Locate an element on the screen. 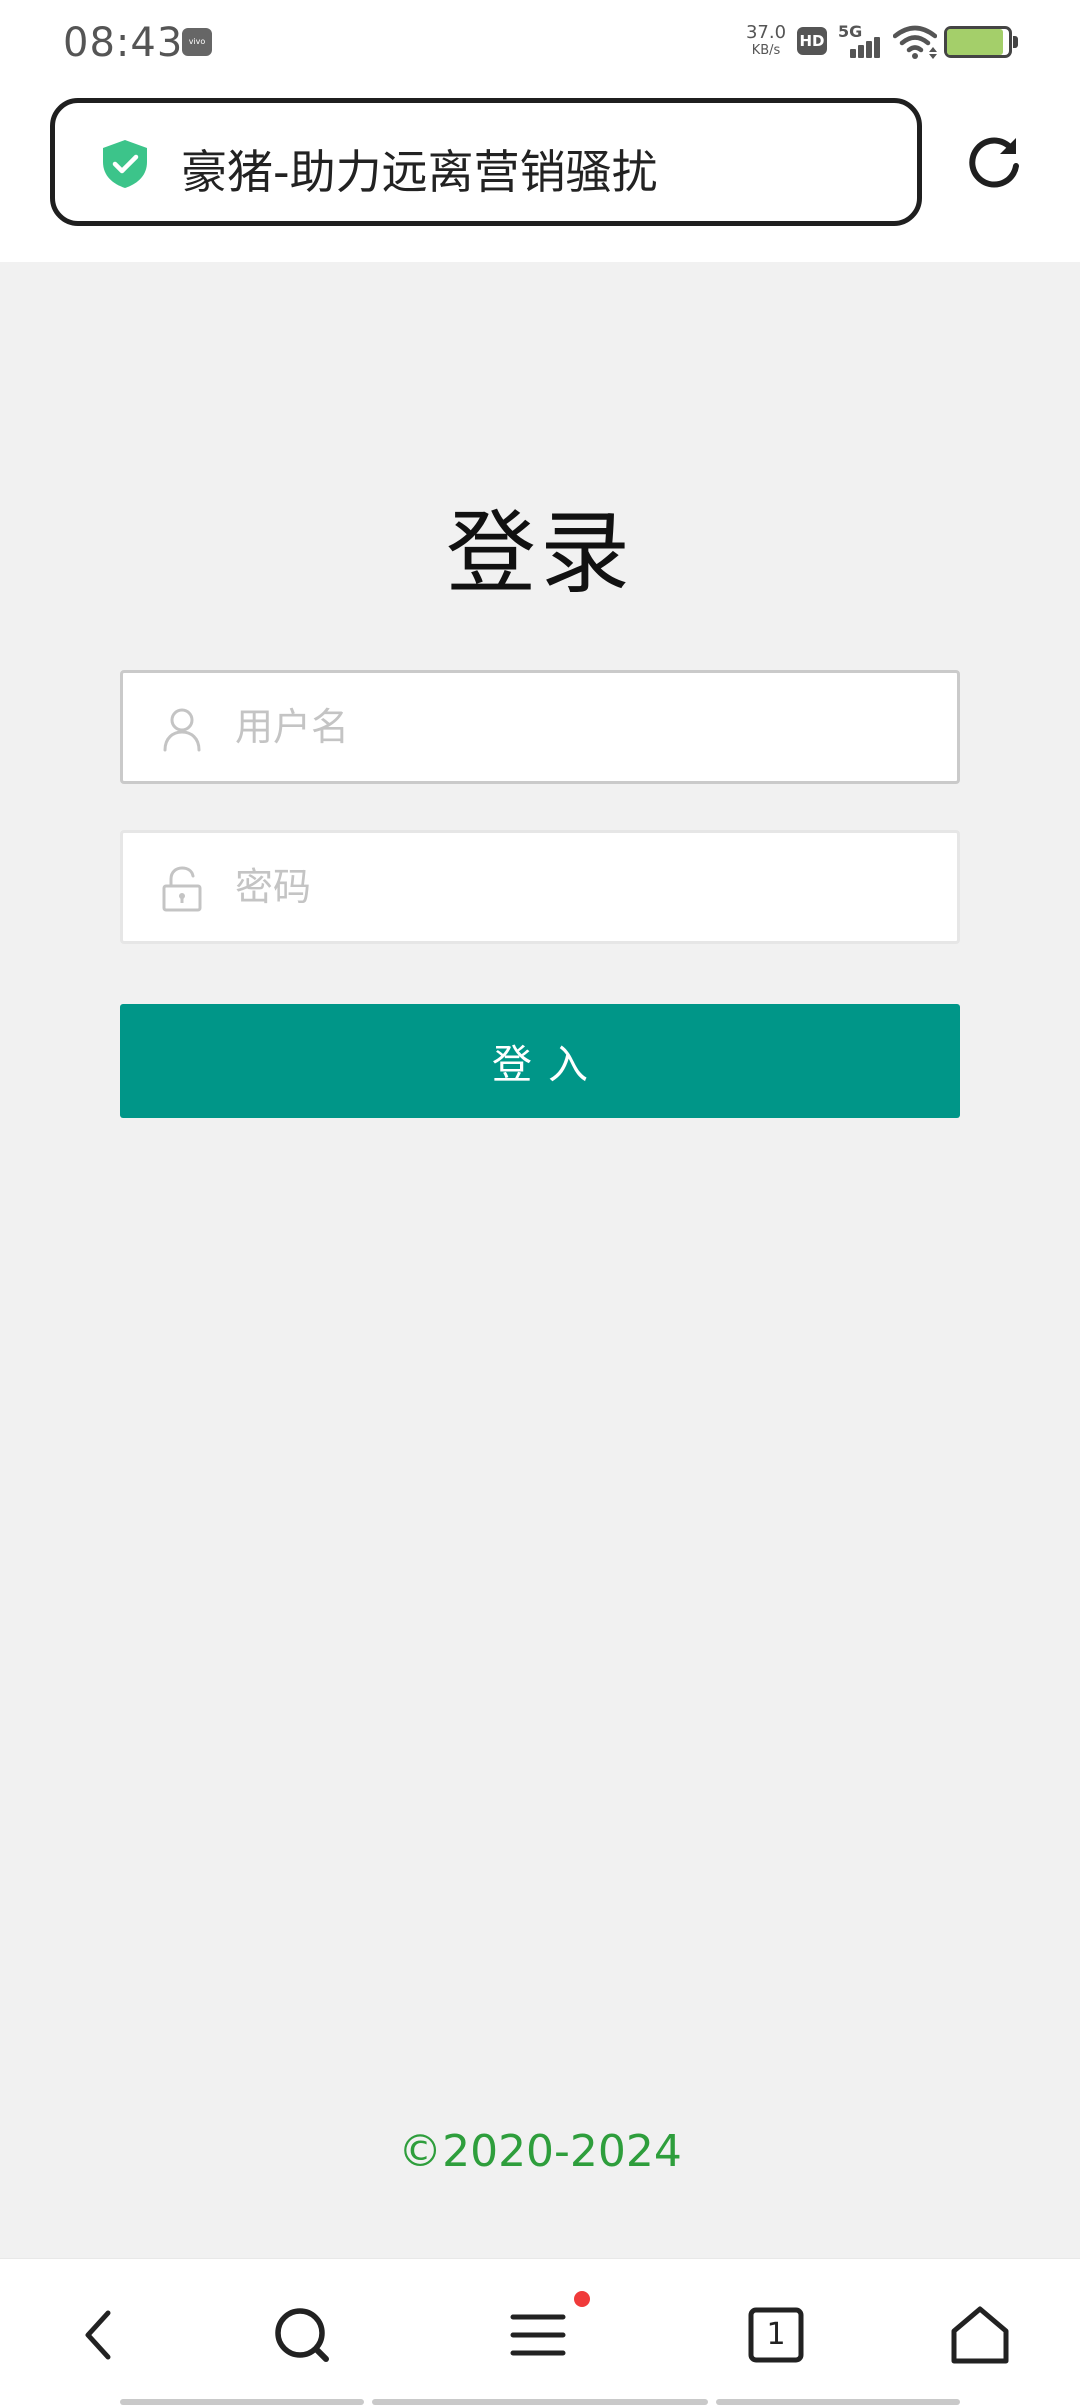 The height and width of the screenshot is (2408, 1080). copyright-text: ©2020-2024 is located at coordinates (540, 2151).